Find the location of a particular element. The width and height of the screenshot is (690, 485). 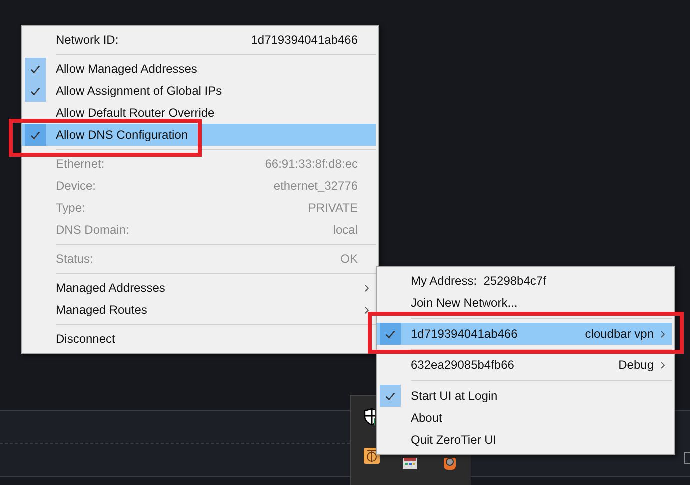

app-icon is located at coordinates (450, 464).